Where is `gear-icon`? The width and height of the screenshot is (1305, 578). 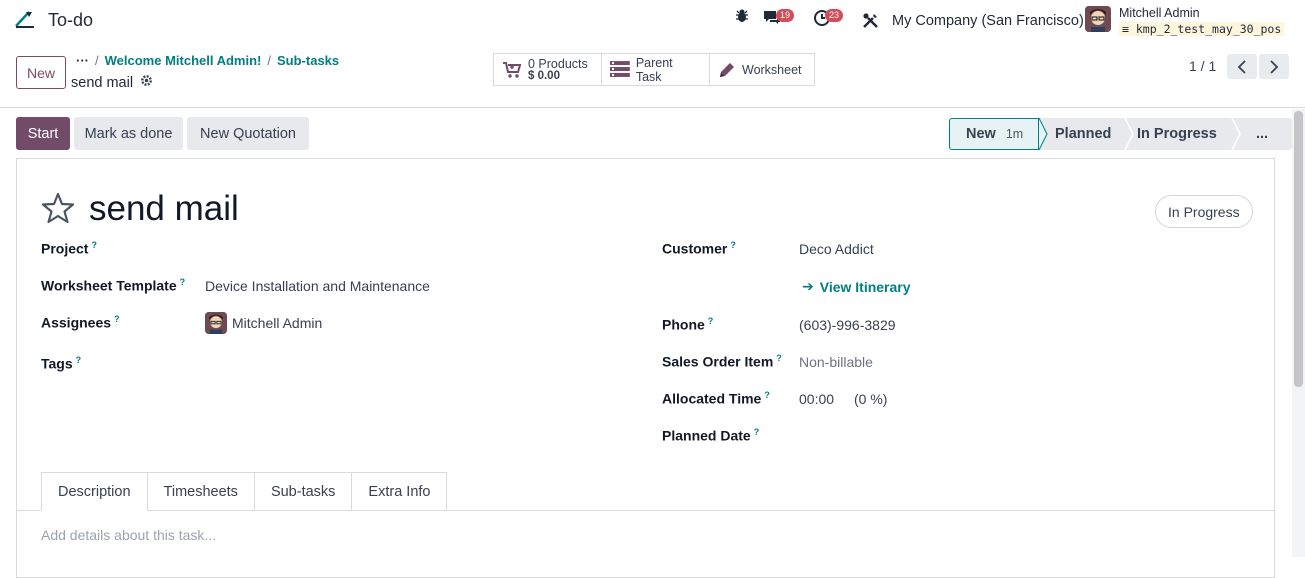 gear-icon is located at coordinates (146, 82).